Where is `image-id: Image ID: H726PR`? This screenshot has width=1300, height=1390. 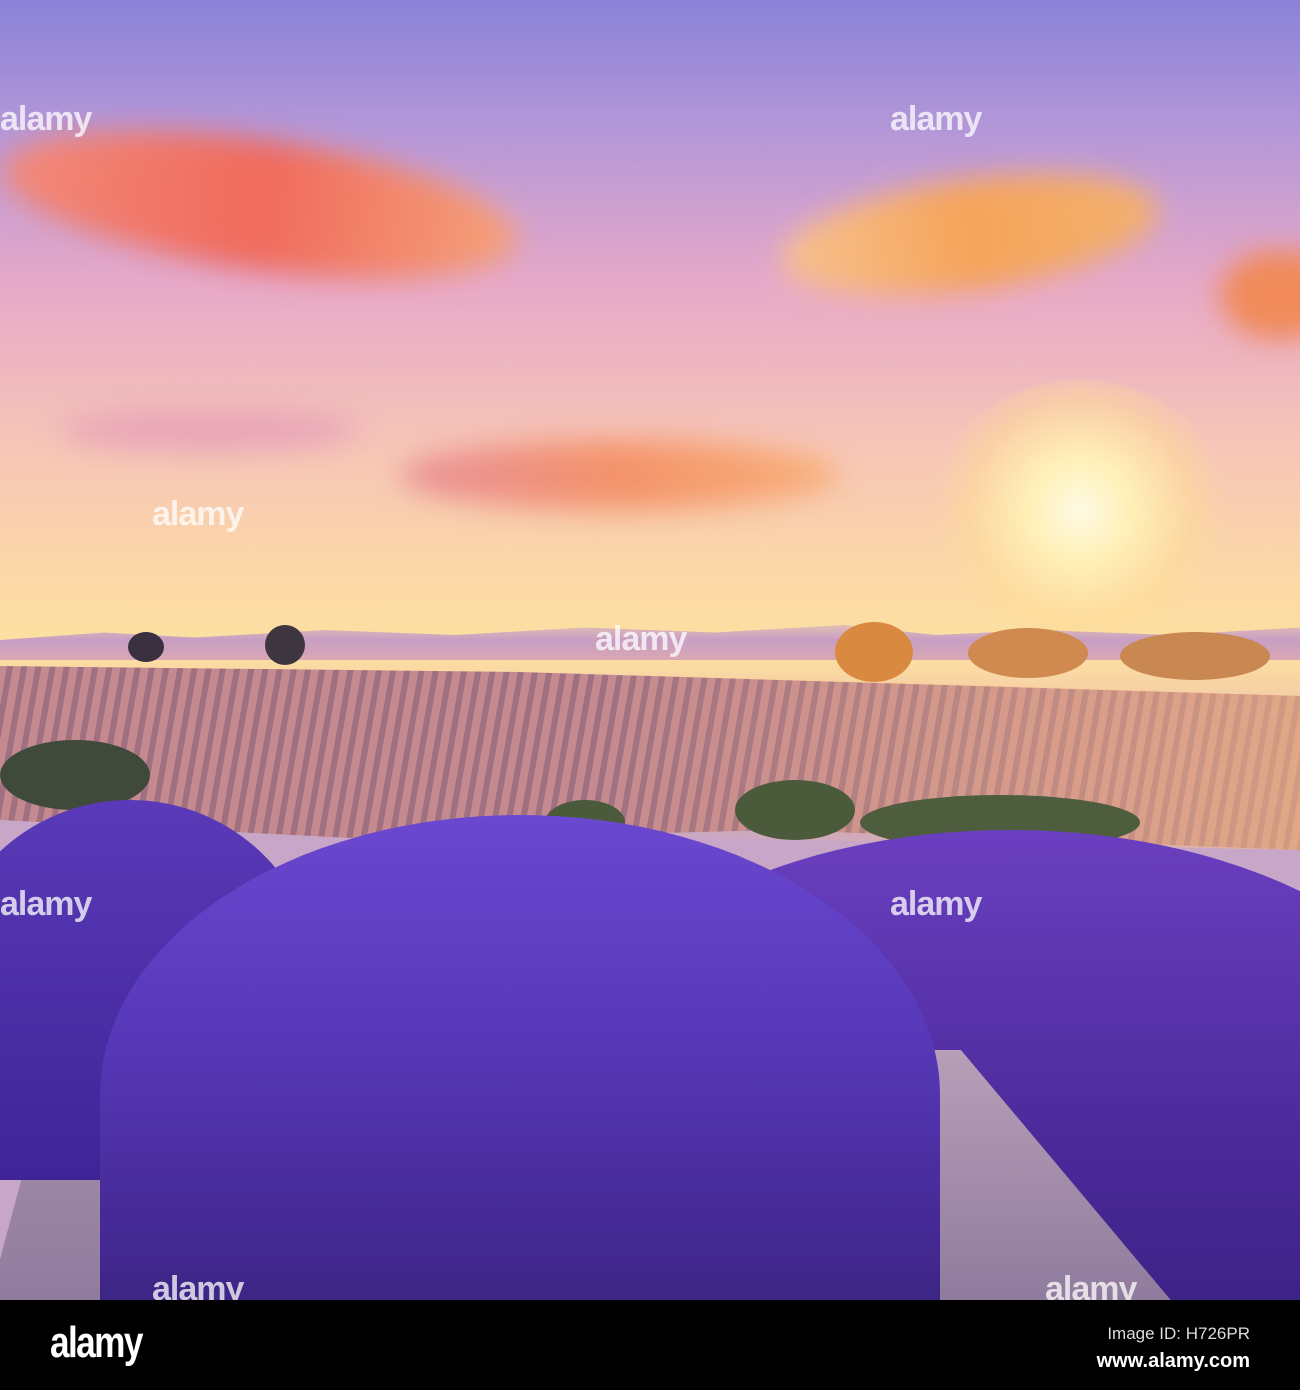
image-id: Image ID: H726PR is located at coordinates (1178, 1333).